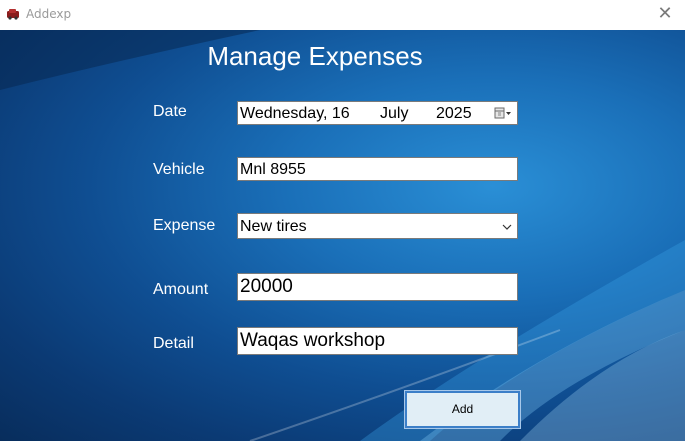 This screenshot has width=685, height=441. I want to click on detail-input: Waqas workshop, so click(377, 341).